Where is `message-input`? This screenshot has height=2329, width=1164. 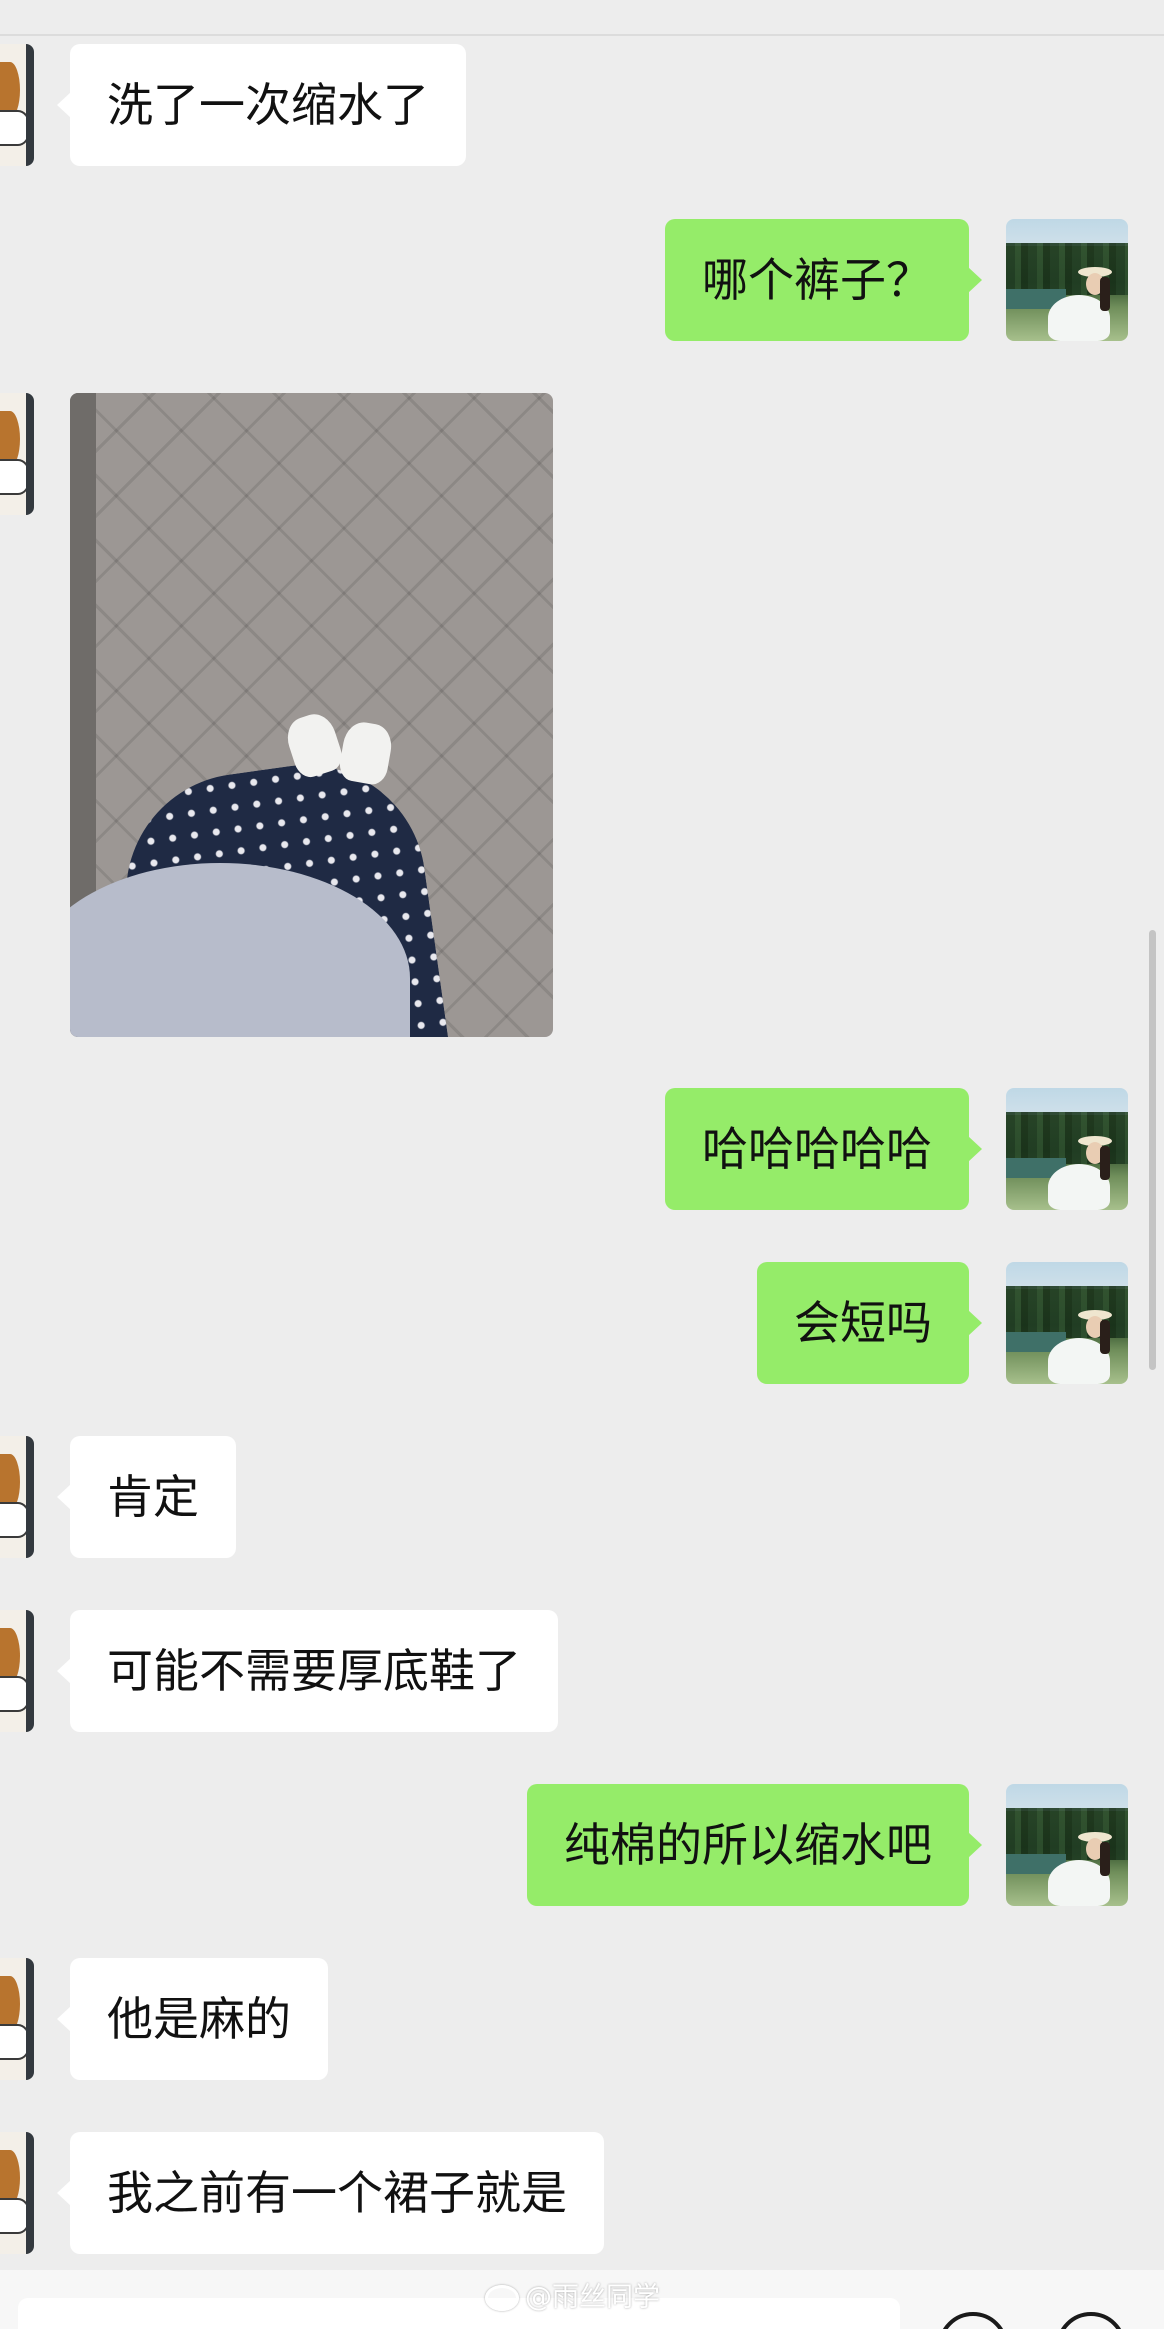 message-input is located at coordinates (459, 2313).